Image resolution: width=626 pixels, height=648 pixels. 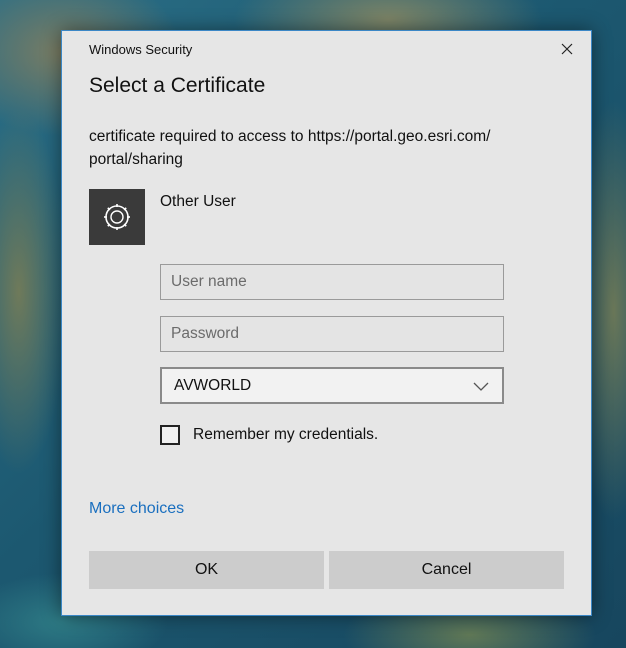 I want to click on username-input, so click(x=332, y=282).